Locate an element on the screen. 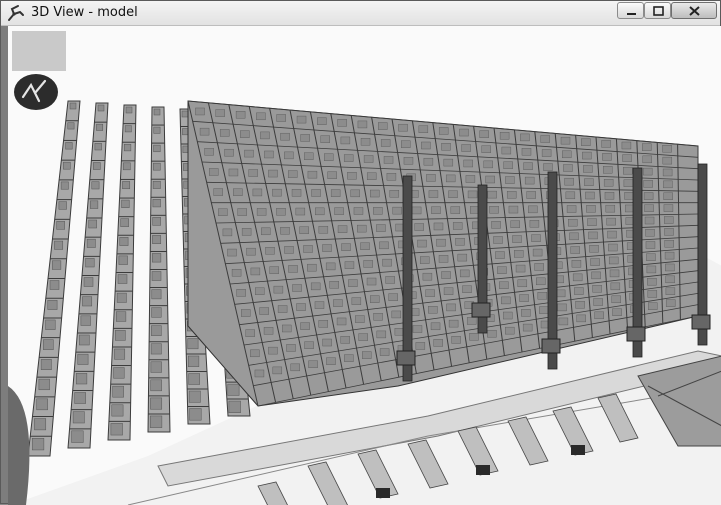  close-button is located at coordinates (694, 10).